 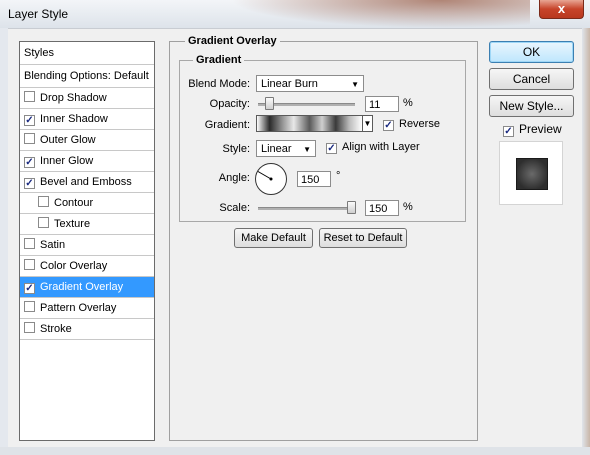 What do you see at coordinates (87, 245) in the screenshot?
I see `style-item-satin: Satin` at bounding box center [87, 245].